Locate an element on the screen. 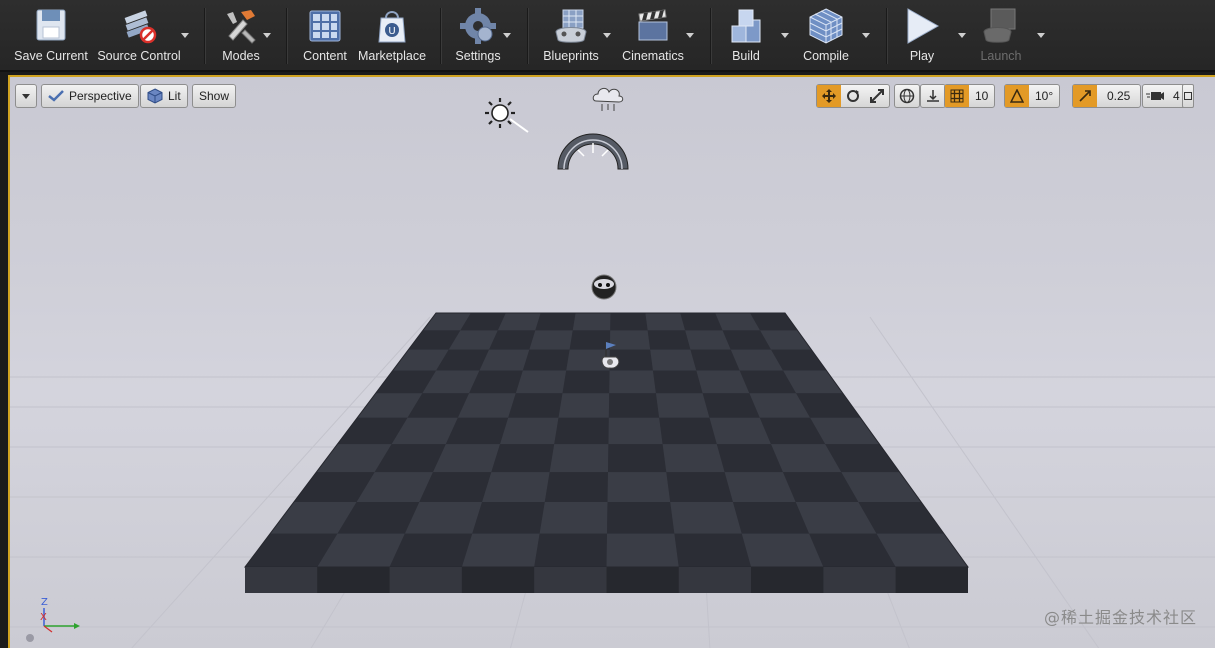 This screenshot has height=648, width=1215. source-control-dropdown-icon is located at coordinates (185, 35).